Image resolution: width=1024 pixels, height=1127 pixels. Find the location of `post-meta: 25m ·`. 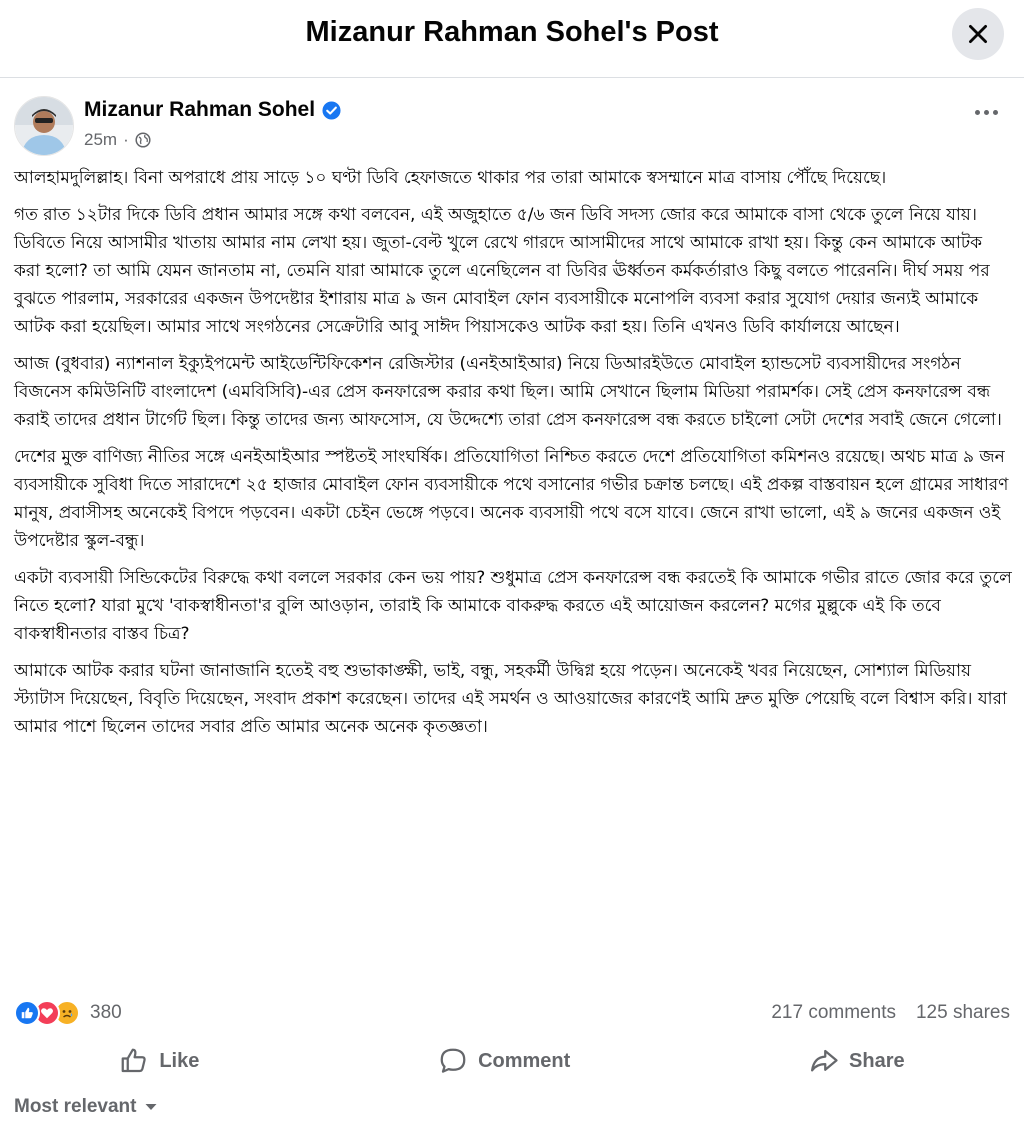

post-meta: 25m · is located at coordinates (117, 140).